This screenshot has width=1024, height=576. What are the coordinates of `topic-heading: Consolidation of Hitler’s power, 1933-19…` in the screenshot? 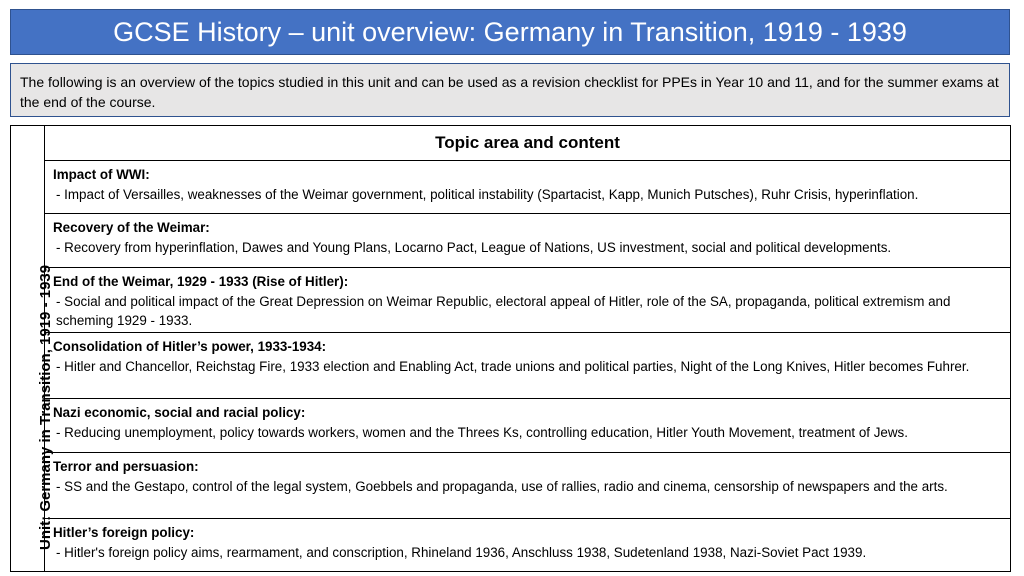 It's located at (190, 346).